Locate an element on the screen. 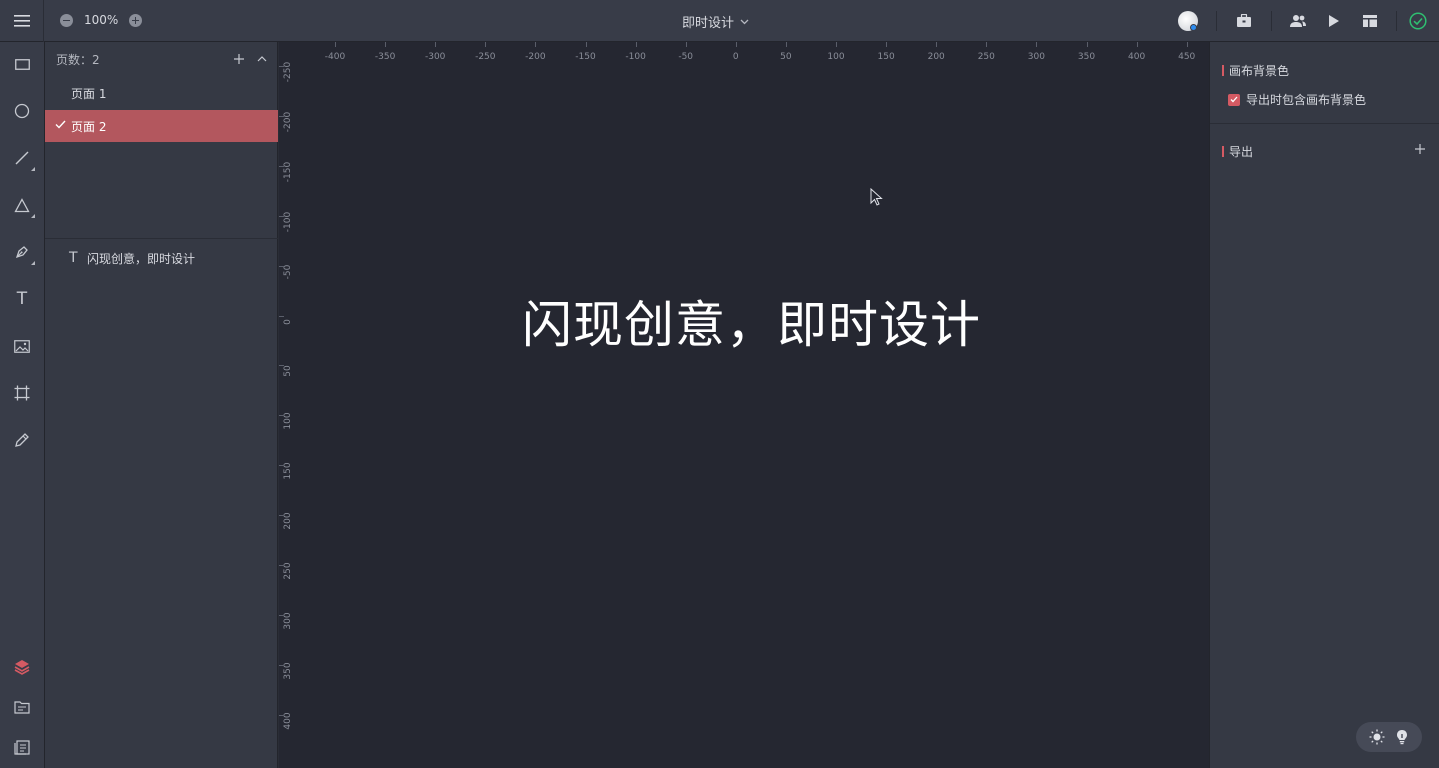 The image size is (1439, 768). page-item-active: 页面 2 is located at coordinates (161, 126).